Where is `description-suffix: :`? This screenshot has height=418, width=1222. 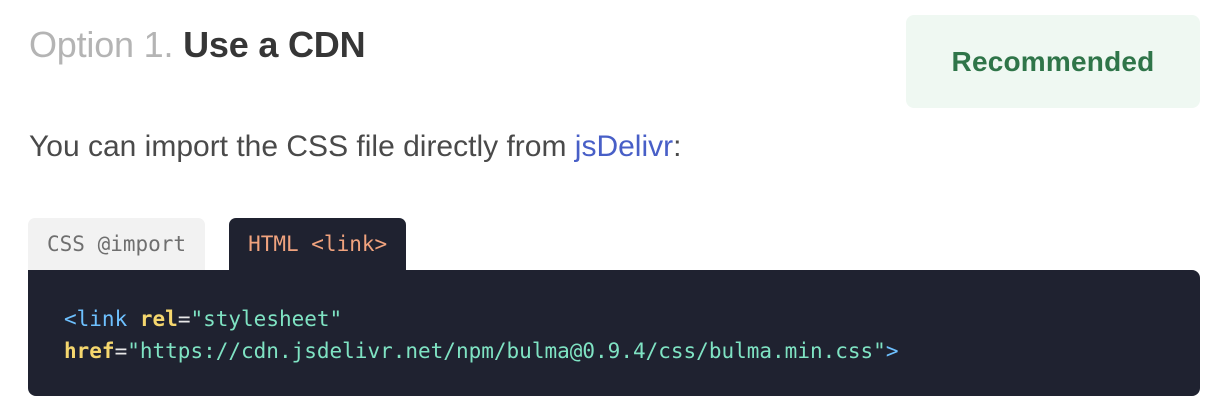
description-suffix: : is located at coordinates (677, 146).